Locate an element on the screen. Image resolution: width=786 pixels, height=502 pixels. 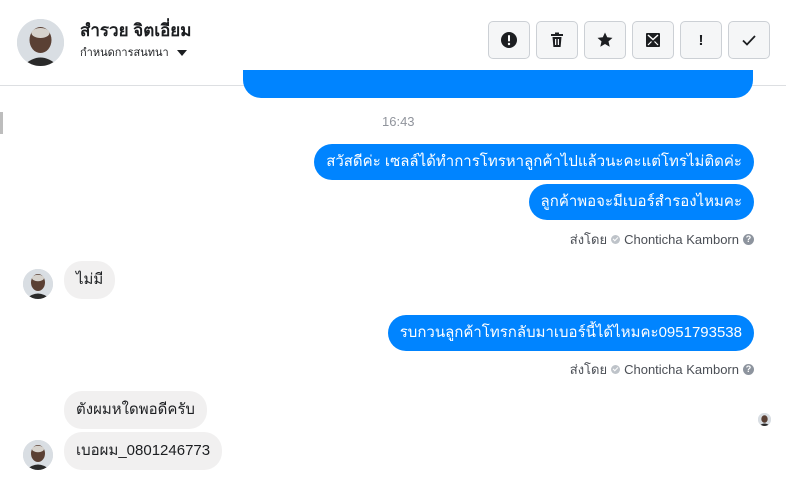
contact-avatar is located at coordinates (40, 42).